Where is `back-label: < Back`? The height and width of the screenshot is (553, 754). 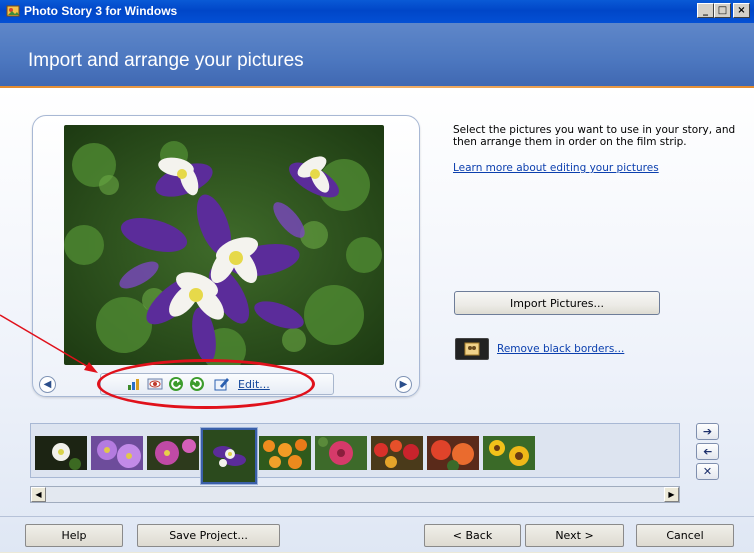 back-label: < Back is located at coordinates (472, 535).